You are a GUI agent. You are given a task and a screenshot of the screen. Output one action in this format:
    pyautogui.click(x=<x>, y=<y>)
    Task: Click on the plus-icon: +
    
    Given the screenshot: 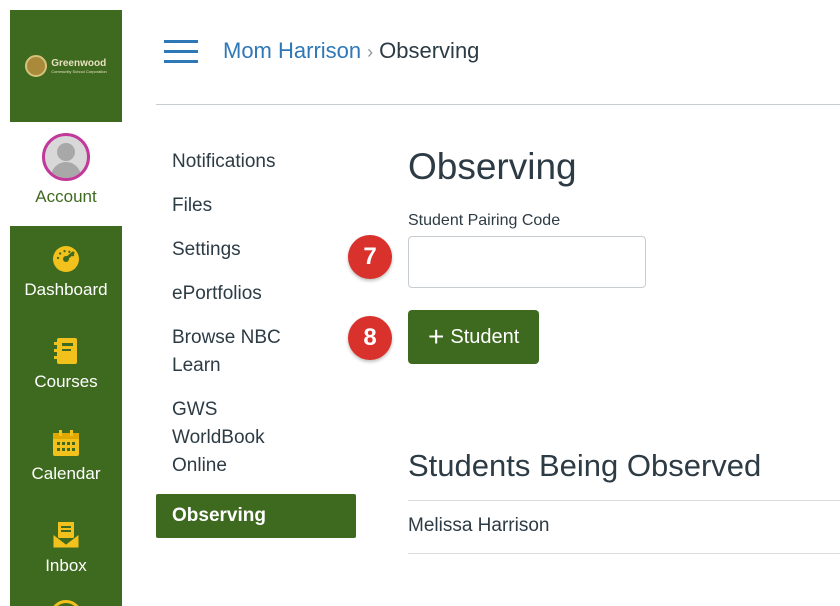 What is the action you would take?
    pyautogui.click(x=436, y=336)
    